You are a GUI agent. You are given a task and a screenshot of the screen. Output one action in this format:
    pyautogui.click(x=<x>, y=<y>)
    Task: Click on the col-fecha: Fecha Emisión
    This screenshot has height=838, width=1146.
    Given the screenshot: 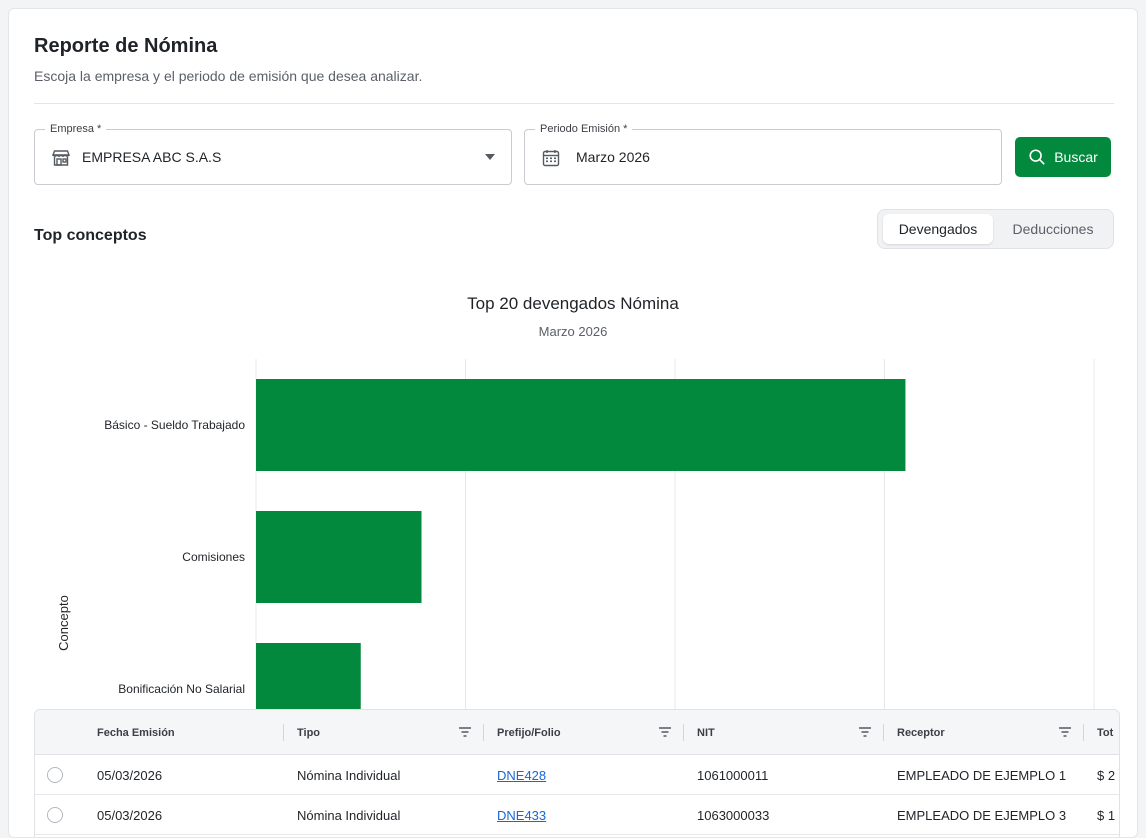 What is the action you would take?
    pyautogui.click(x=136, y=732)
    